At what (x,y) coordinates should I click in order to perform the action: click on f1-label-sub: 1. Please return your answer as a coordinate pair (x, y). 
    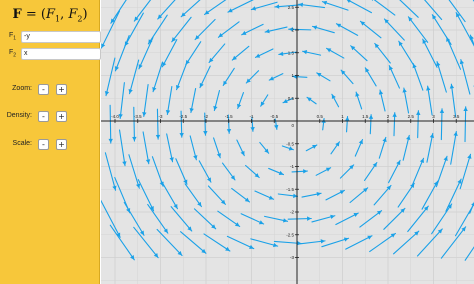
    Looking at the image, I should click on (15, 38).